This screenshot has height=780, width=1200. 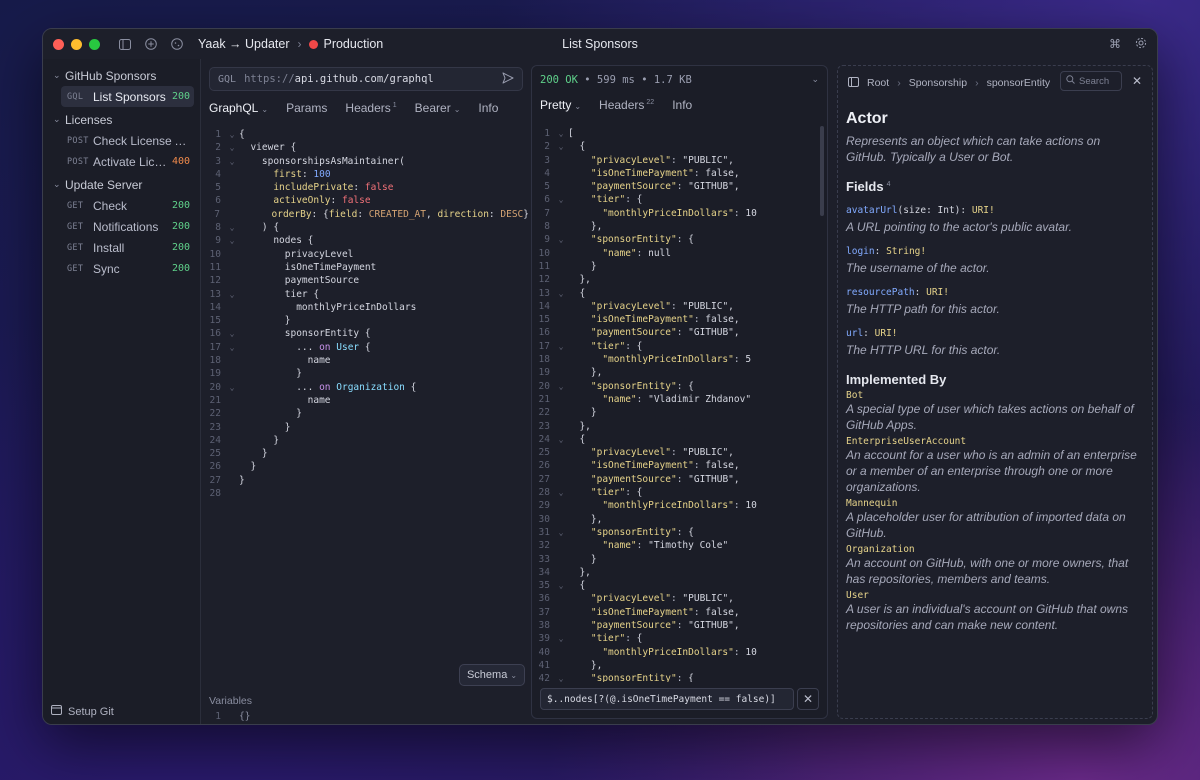 I want to click on url-bar: GQL https:// api.github.com/graphql, so click(x=366, y=79).